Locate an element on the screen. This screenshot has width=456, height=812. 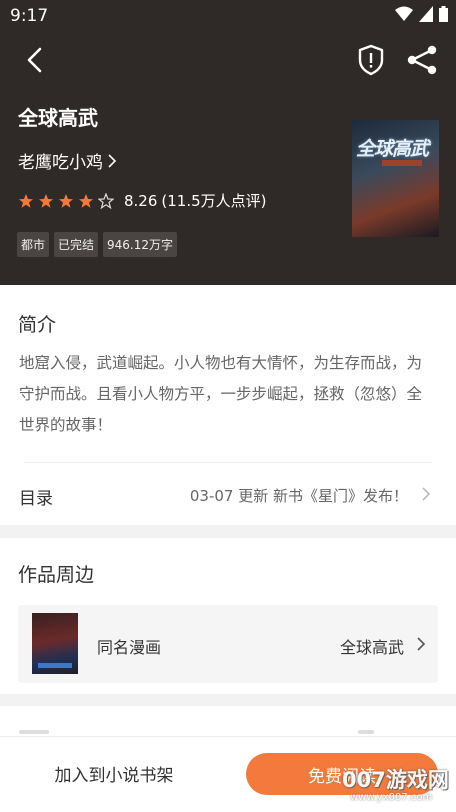
author-name: 老鹰吃小鸡 is located at coordinates (60, 163).